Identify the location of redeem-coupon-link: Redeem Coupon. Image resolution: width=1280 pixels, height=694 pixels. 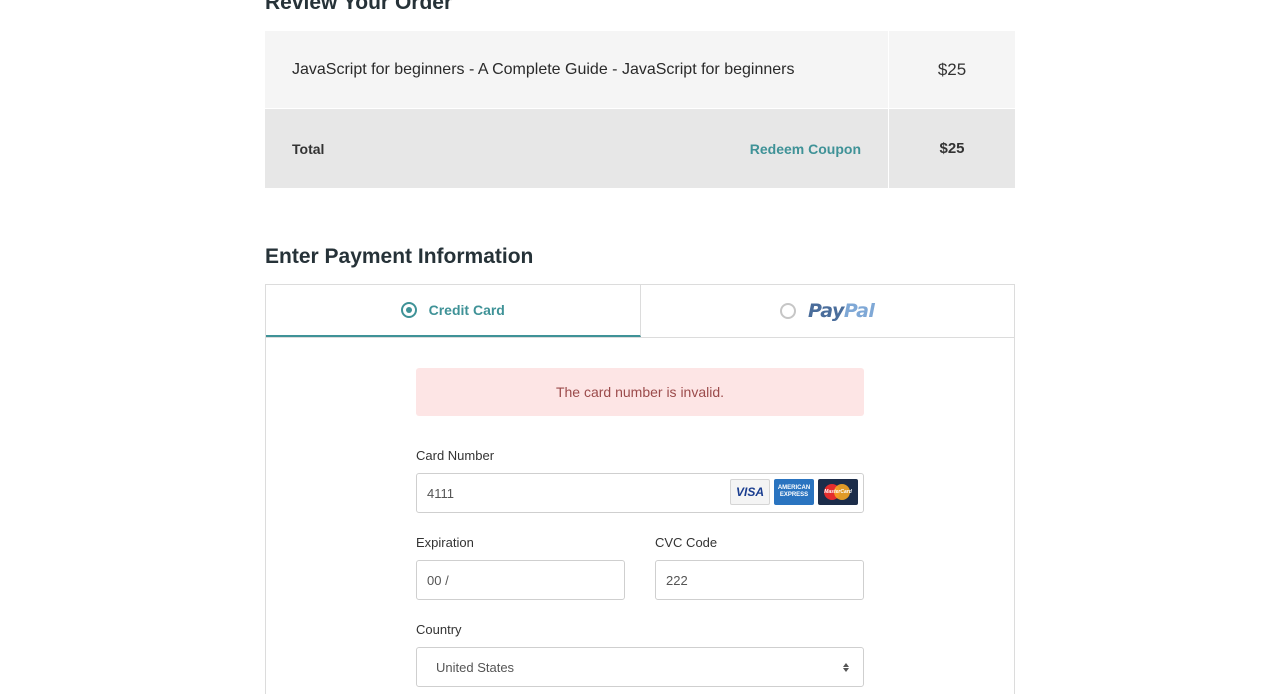
(805, 149).